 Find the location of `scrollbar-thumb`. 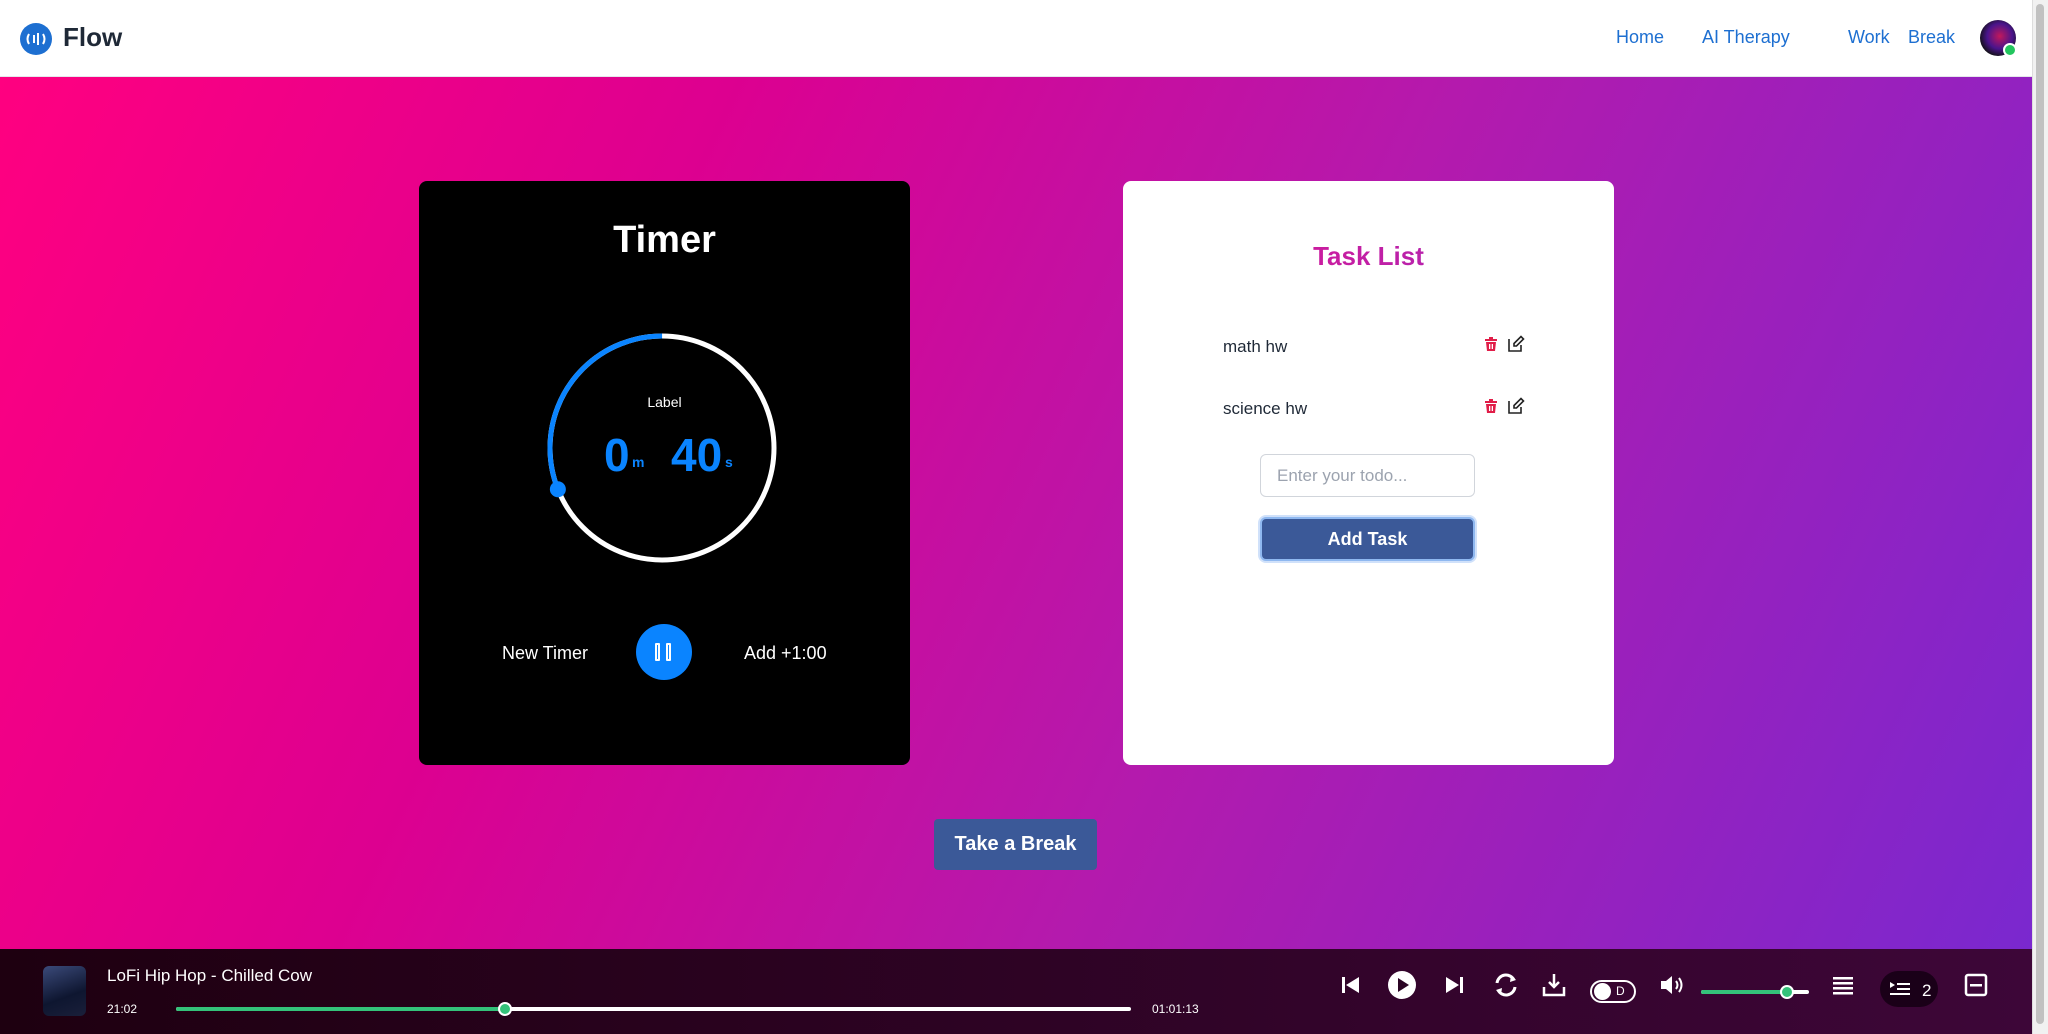

scrollbar-thumb is located at coordinates (2040, 514).